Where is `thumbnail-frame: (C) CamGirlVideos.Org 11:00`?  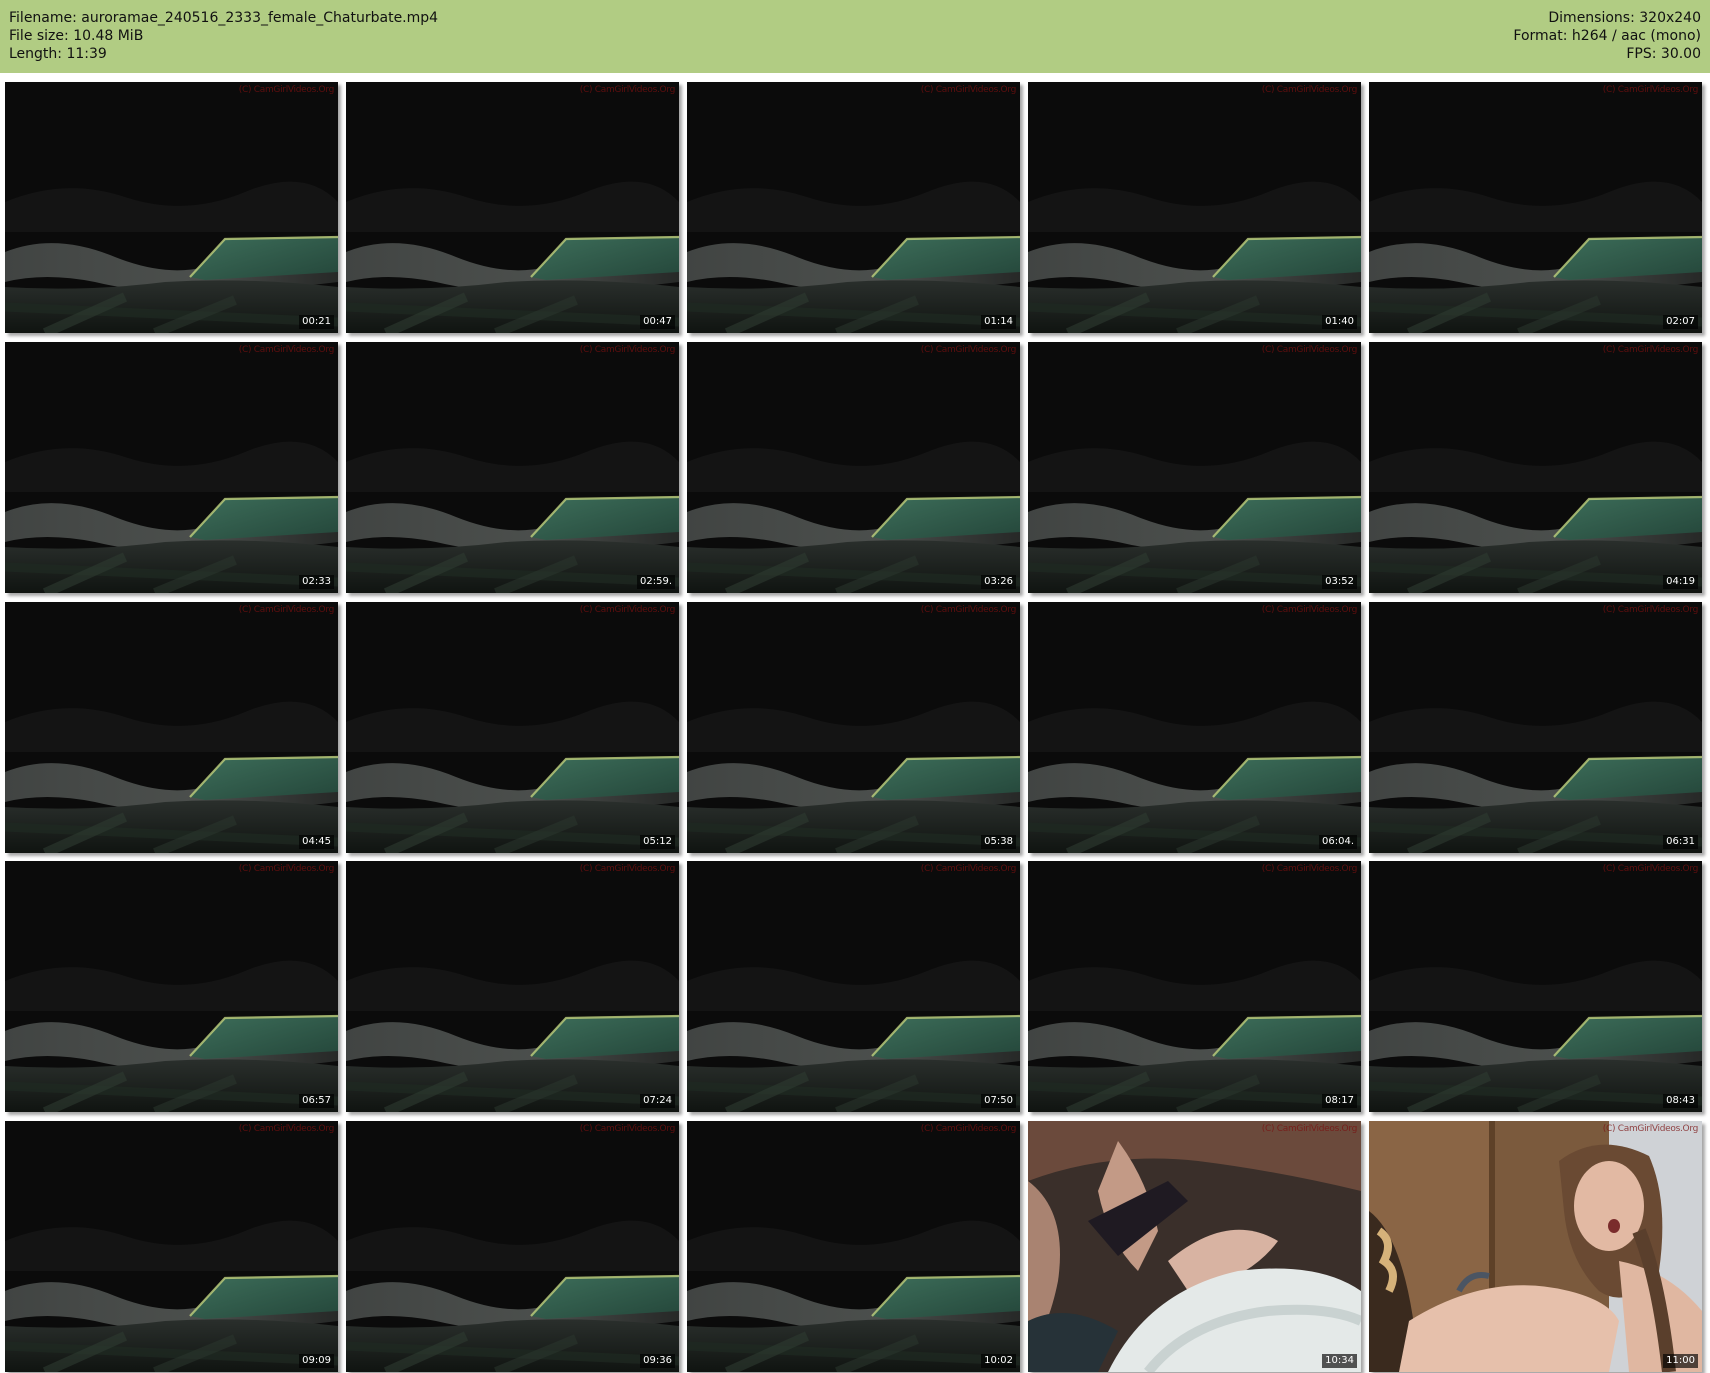 thumbnail-frame: (C) CamGirlVideos.Org 11:00 is located at coordinates (1535, 1246).